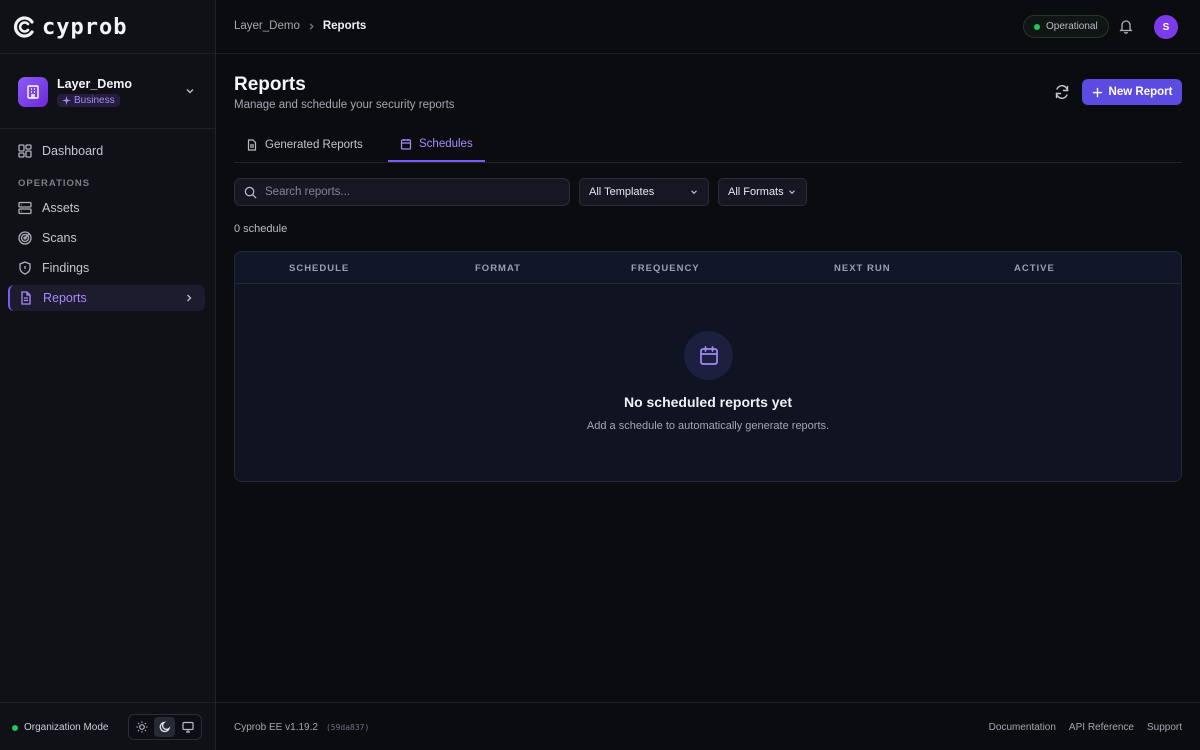 This screenshot has height=750, width=1200. Describe the element at coordinates (25, 208) in the screenshot. I see `server-icon` at that location.